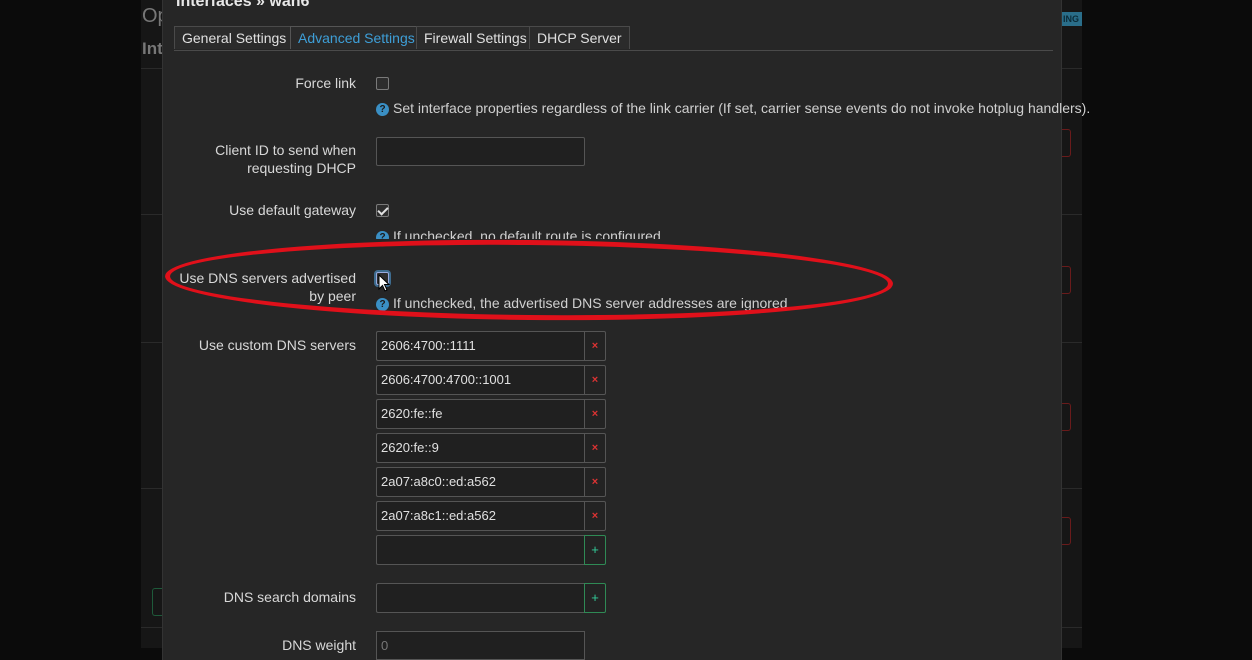 The width and height of the screenshot is (1252, 660). I want to click on client-id-label-line1: Client ID to send when, so click(285, 150).